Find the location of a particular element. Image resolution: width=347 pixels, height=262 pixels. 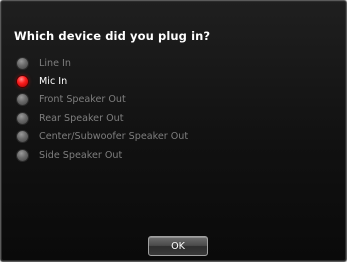

option-label: Rear Speaker Out is located at coordinates (81, 118).